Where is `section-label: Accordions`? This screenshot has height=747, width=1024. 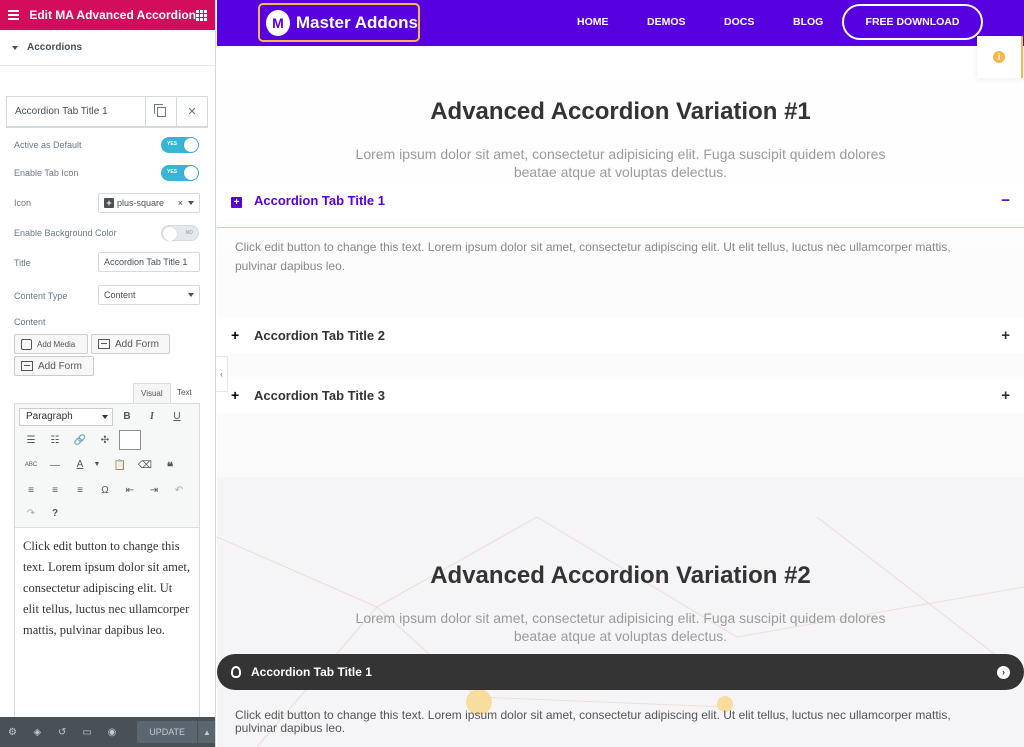
section-label: Accordions is located at coordinates (55, 47).